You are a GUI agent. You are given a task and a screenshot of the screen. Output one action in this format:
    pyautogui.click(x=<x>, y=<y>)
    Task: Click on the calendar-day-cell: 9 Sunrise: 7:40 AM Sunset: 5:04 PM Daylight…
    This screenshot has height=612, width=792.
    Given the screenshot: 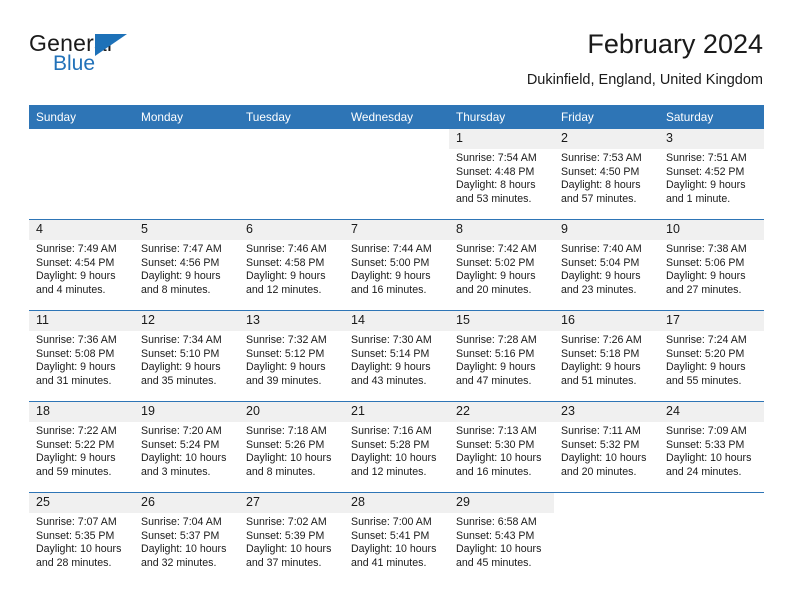 What is the action you would take?
    pyautogui.click(x=606, y=265)
    